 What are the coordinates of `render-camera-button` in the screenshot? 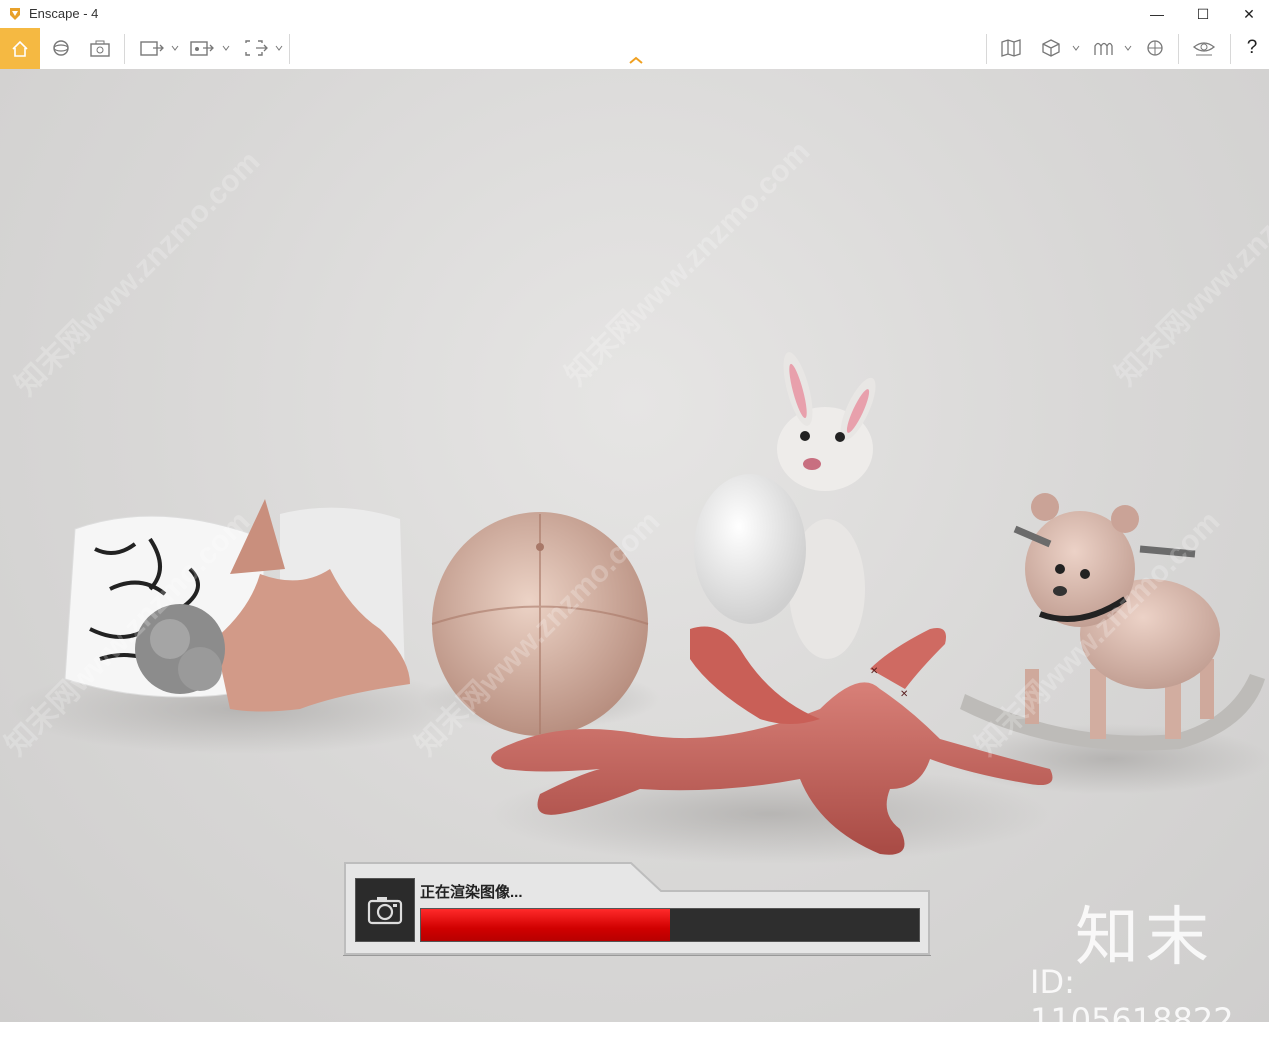 It's located at (385, 910).